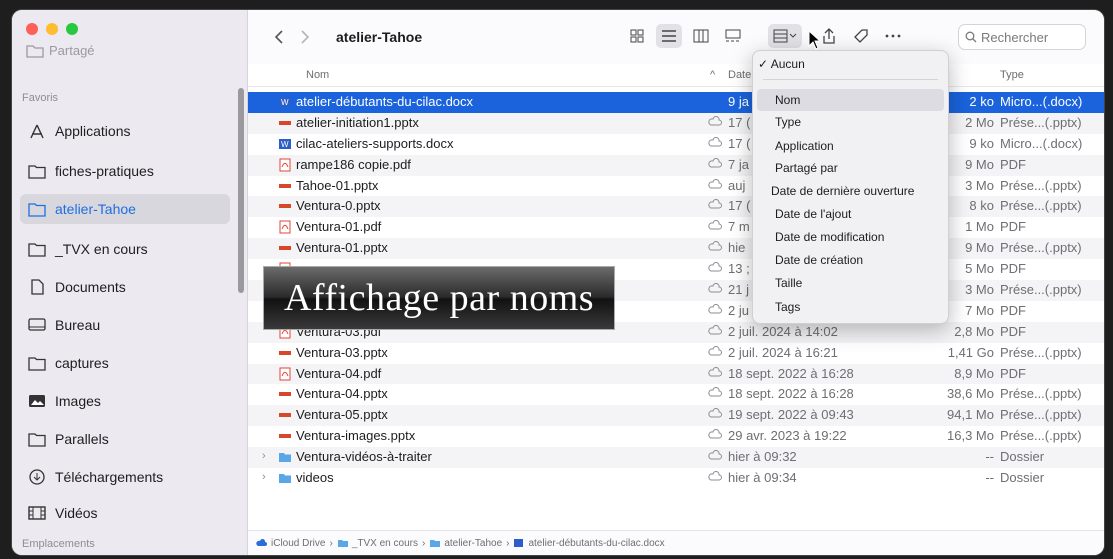  I want to click on sidebar-item-bureau: Bureau, so click(125, 325).